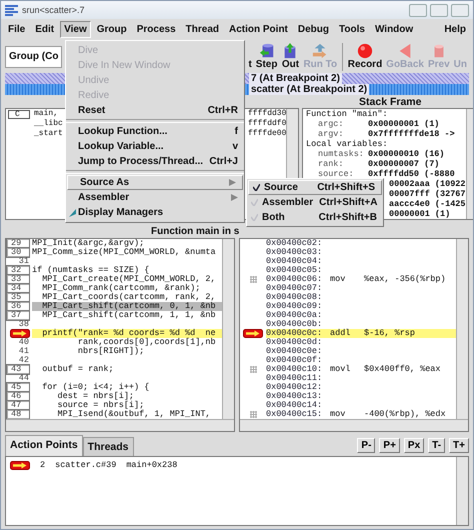 Image resolution: width=474 pixels, height=530 pixels. Describe the element at coordinates (46, 114) in the screenshot. I see `frame-name: main,` at that location.